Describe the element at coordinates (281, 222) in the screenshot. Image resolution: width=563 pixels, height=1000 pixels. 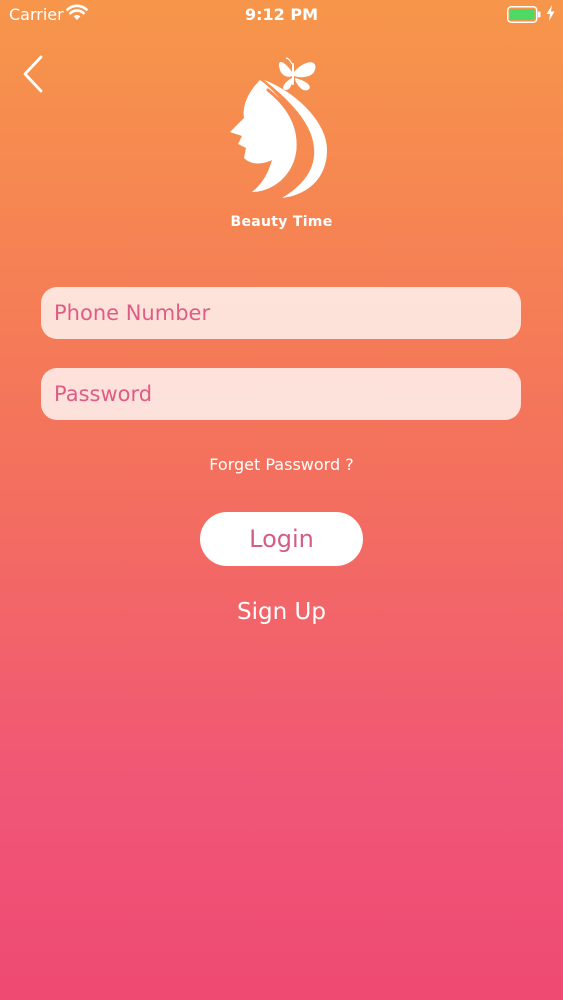
I see `brand-name: Beauty Time` at that location.